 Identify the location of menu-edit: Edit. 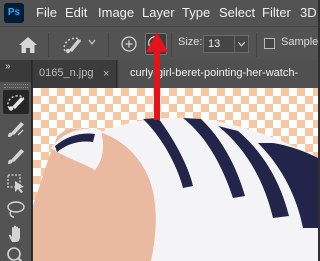
(76, 13).